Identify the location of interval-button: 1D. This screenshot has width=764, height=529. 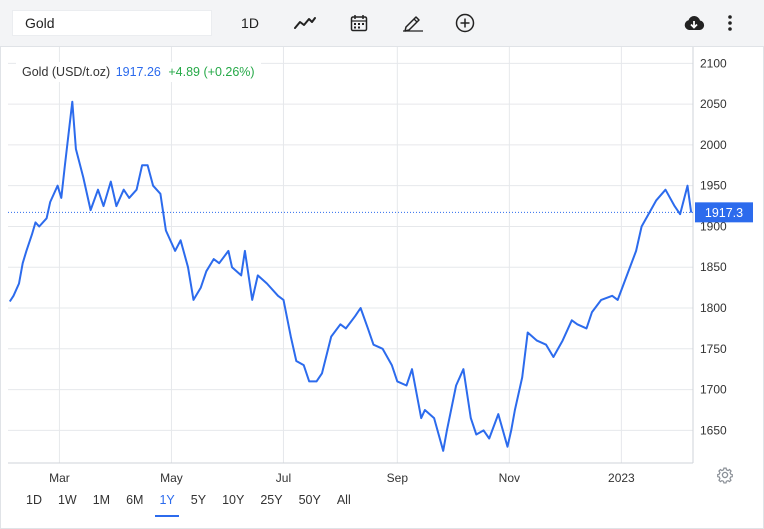
(250, 23).